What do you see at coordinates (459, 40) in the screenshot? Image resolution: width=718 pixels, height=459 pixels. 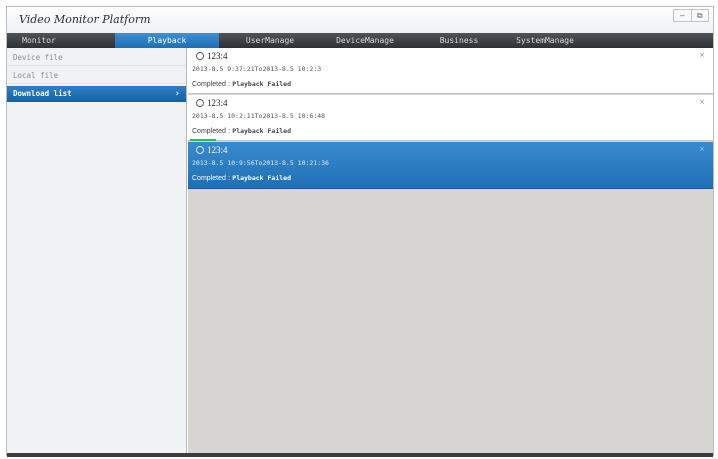 I see `menu-business: Business` at bounding box center [459, 40].